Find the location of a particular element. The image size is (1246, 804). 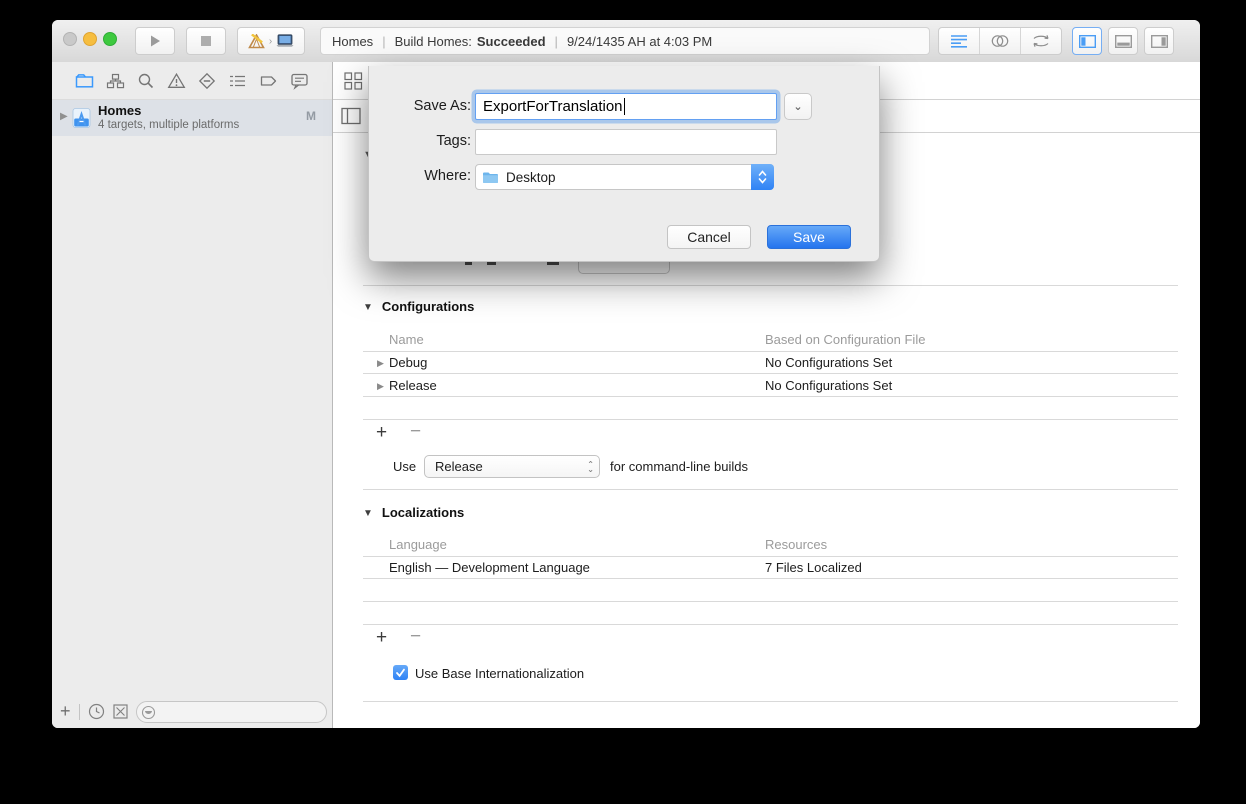

where-stepper-icon is located at coordinates (762, 177).